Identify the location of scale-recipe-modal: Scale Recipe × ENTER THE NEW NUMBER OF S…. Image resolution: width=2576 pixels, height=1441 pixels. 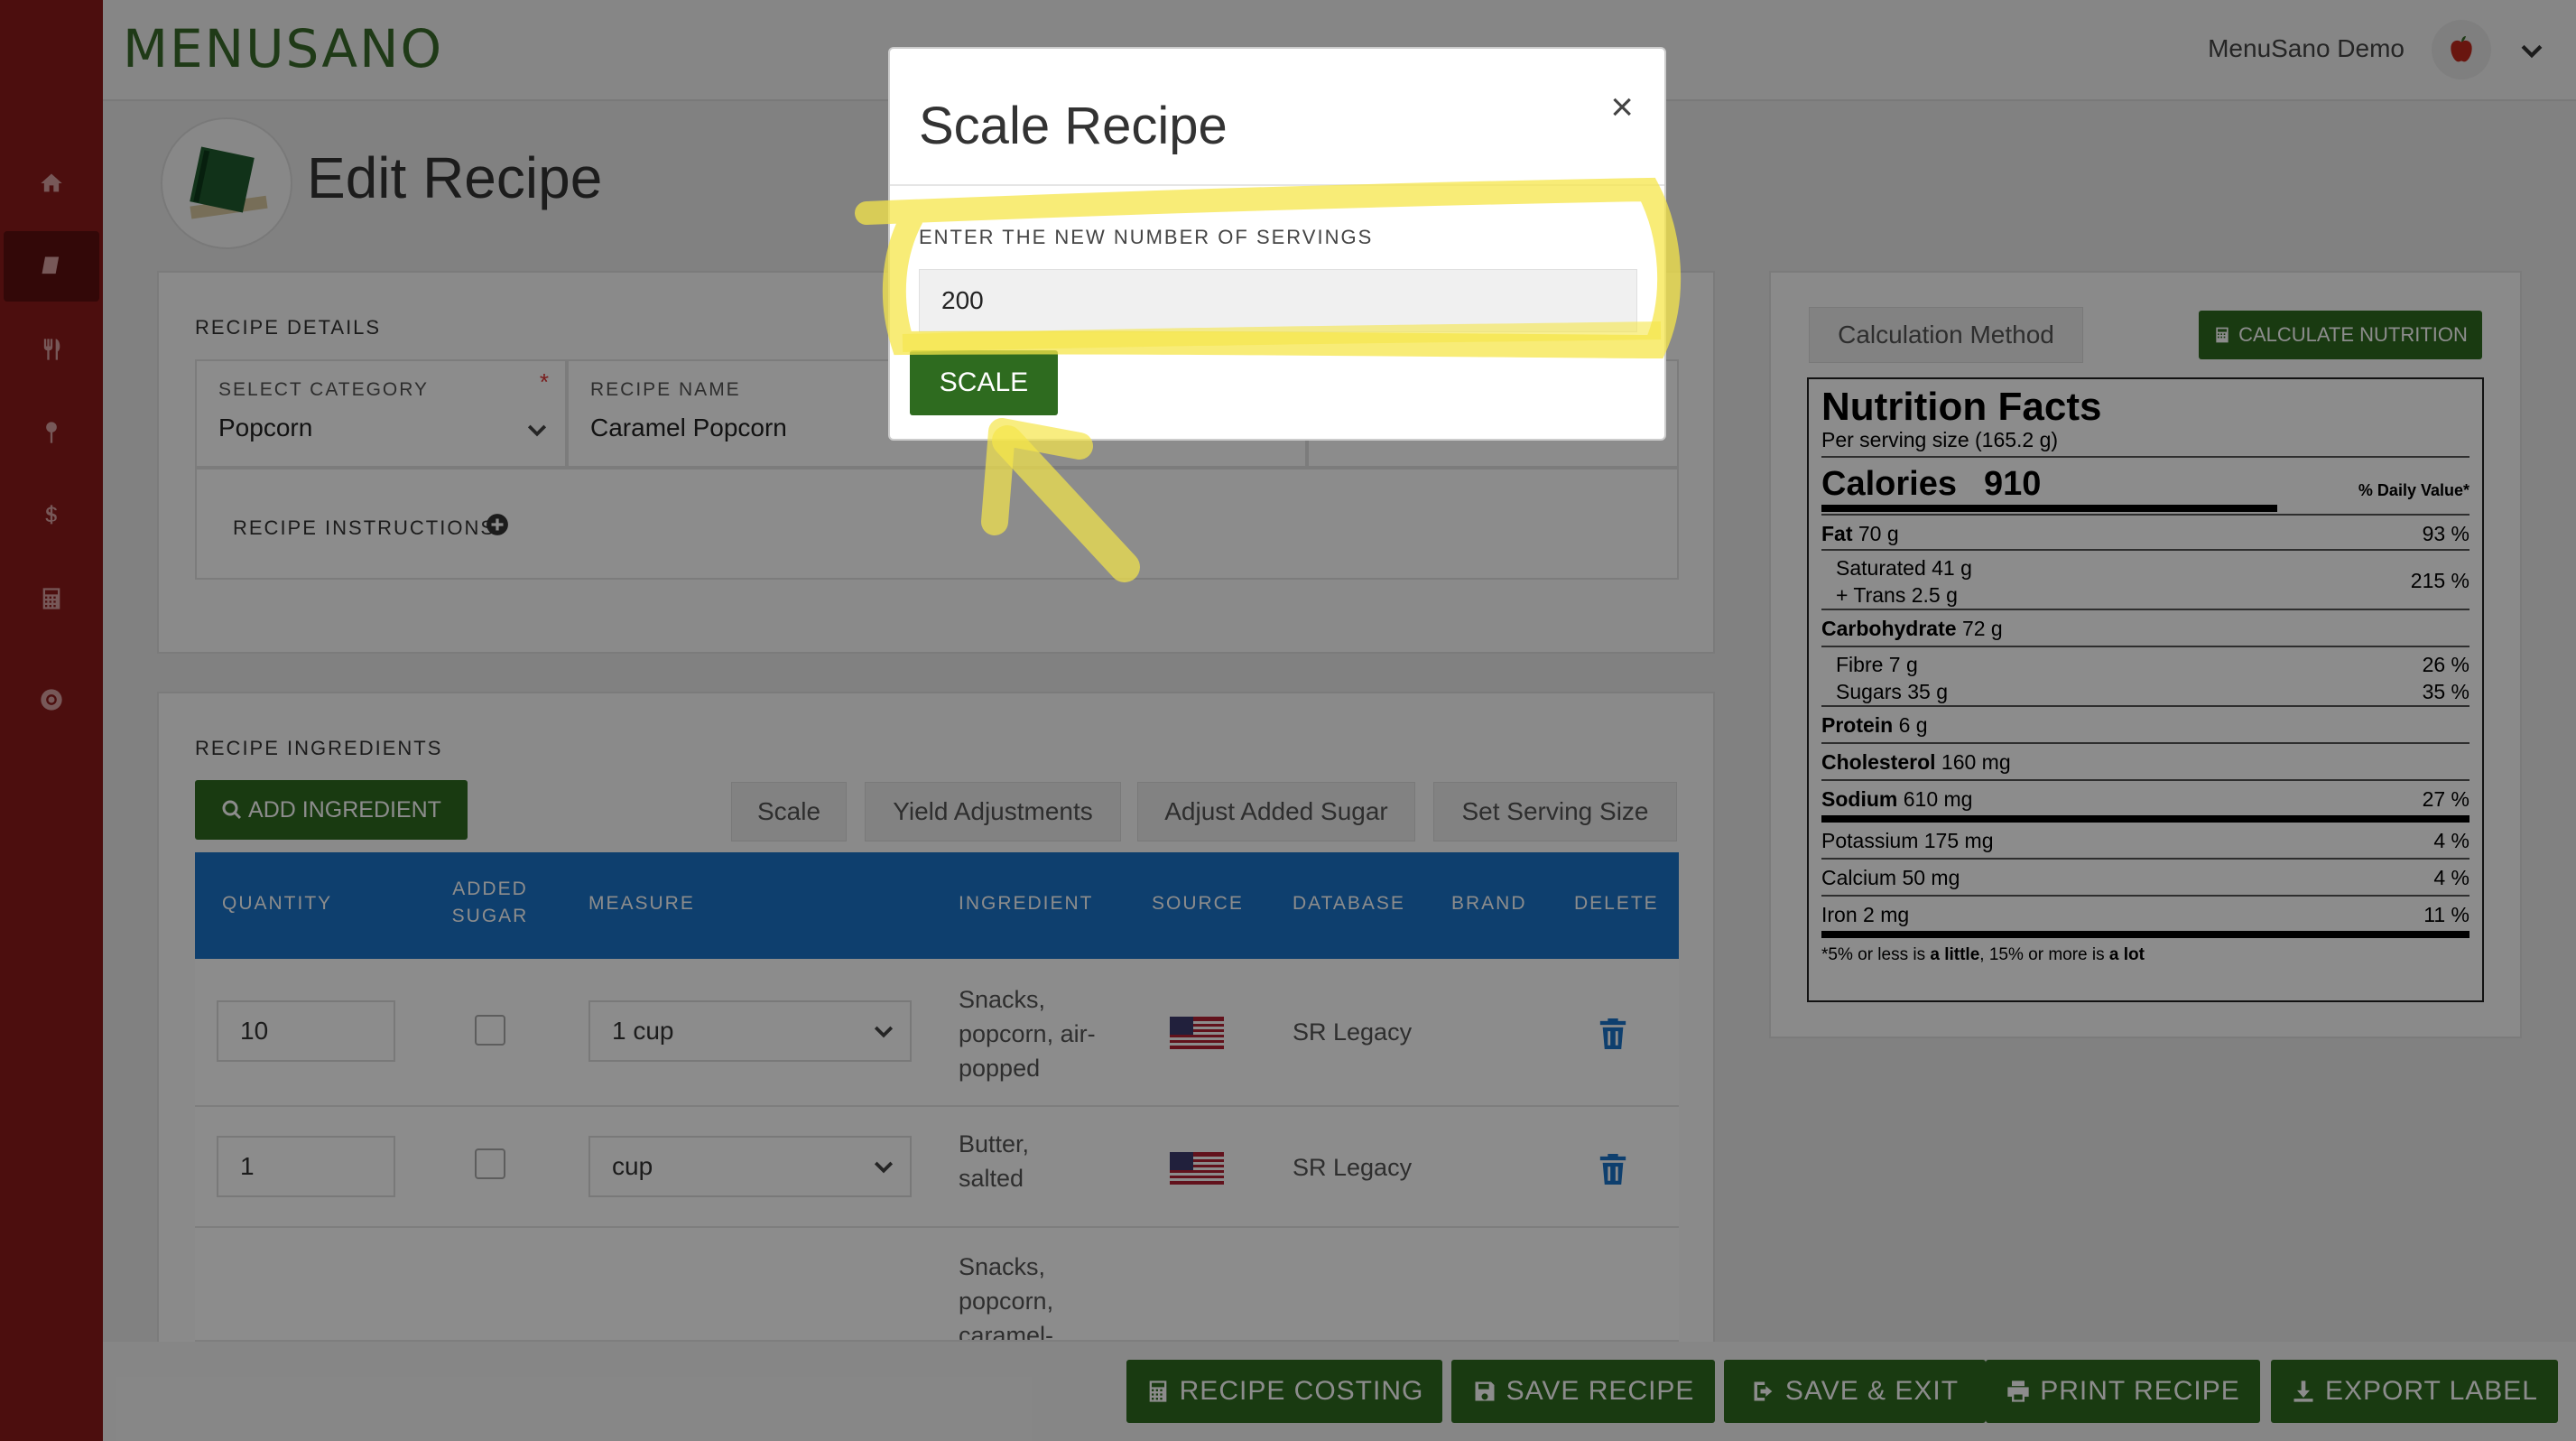
(1277, 244).